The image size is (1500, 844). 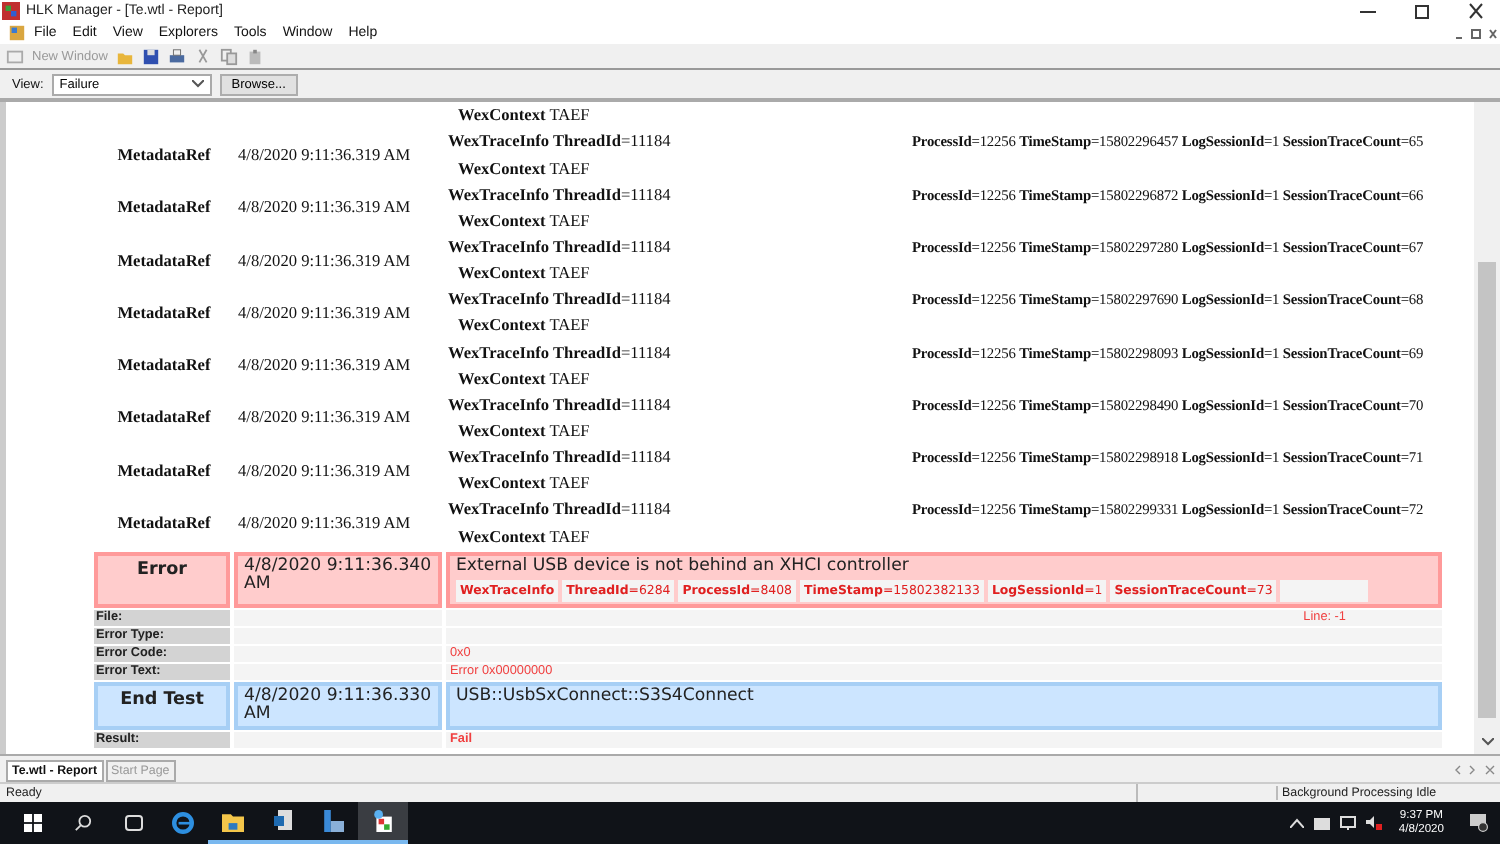 What do you see at coordinates (1476, 33) in the screenshot?
I see `document-controls-icon` at bounding box center [1476, 33].